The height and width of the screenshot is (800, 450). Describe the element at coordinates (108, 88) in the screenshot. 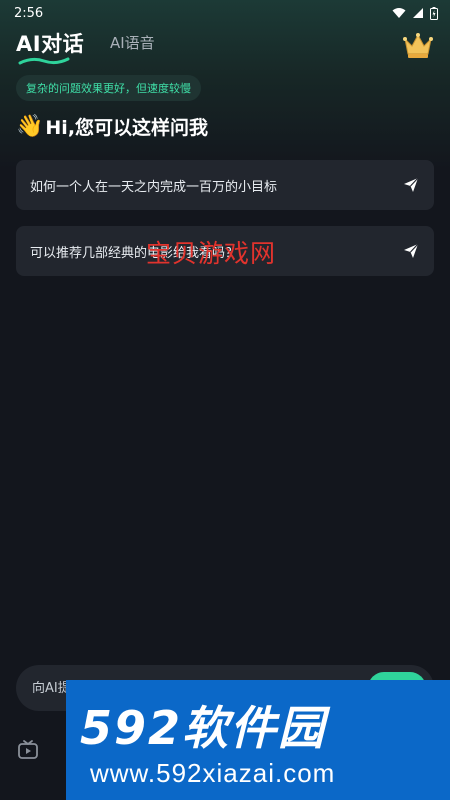

I see `hint-badge: 复杂的问题效果更好，但速度较慢` at that location.